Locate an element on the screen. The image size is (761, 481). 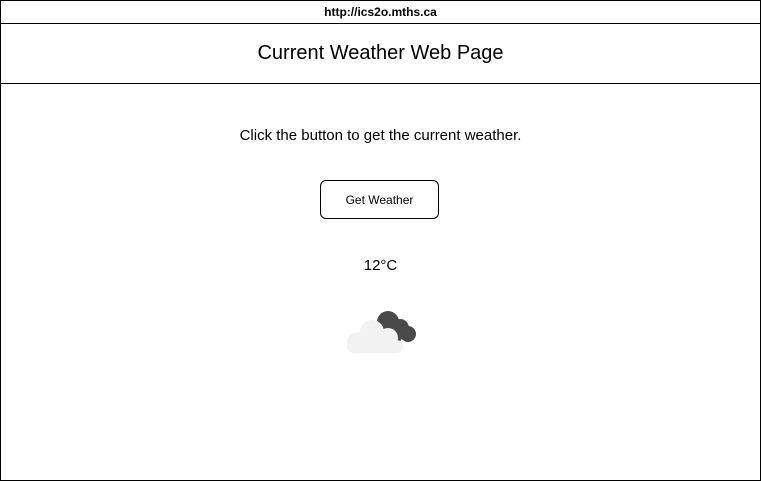
get-weather-button: Get Weather is located at coordinates (379, 199).